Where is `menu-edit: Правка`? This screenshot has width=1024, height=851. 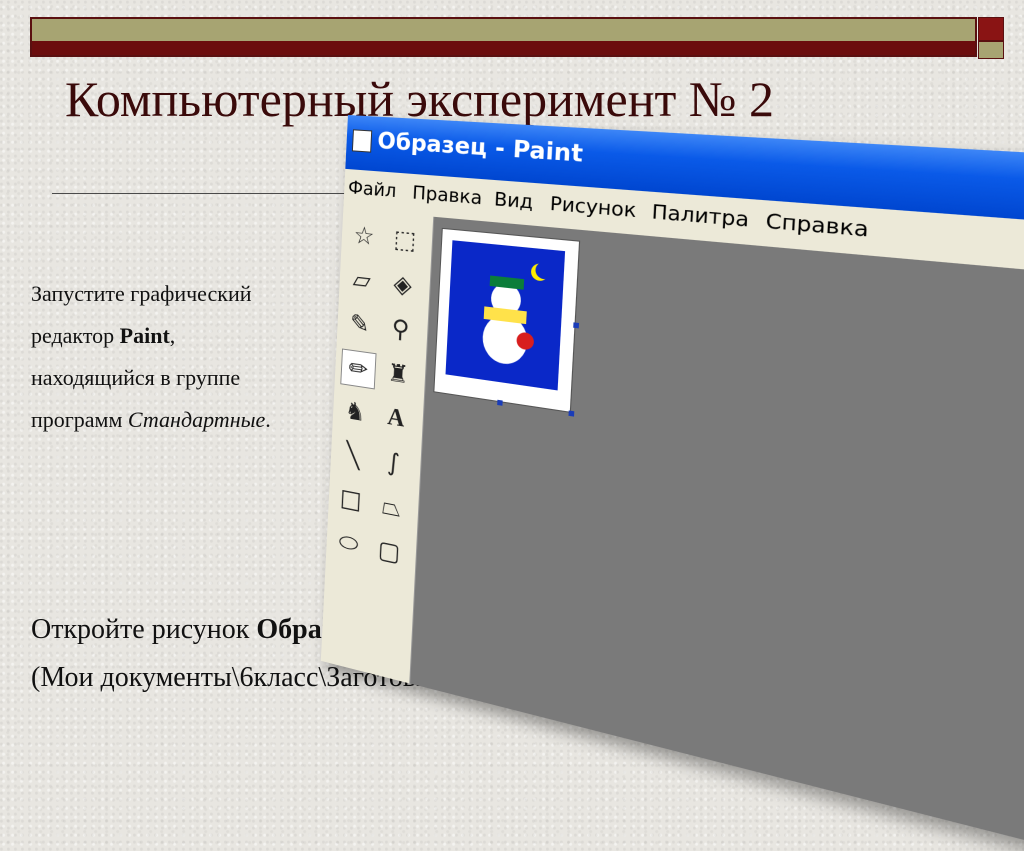 menu-edit: Правка is located at coordinates (447, 195).